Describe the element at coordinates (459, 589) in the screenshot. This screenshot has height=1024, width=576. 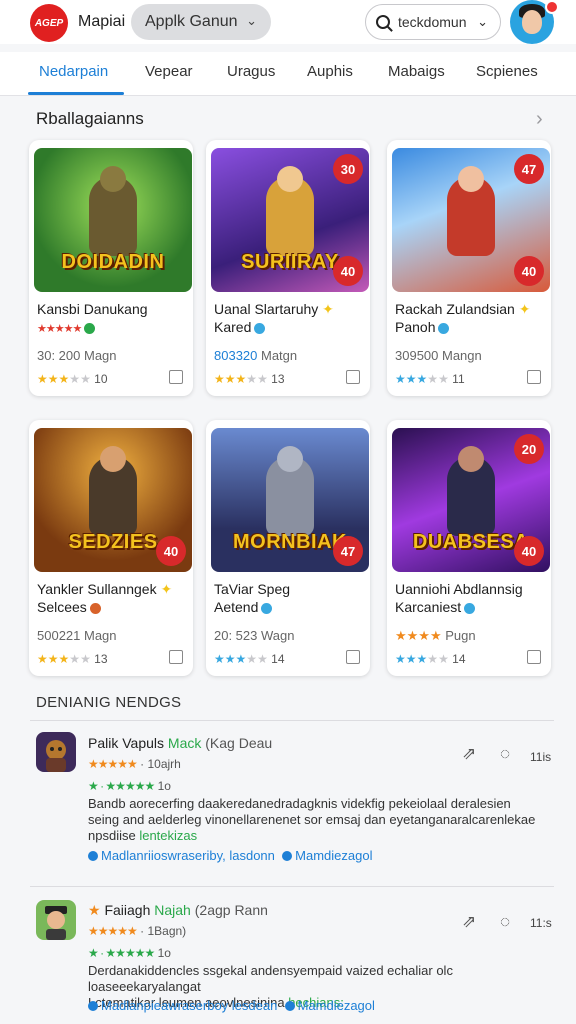
I see `game-name: Uanniohi Abdlannsig` at that location.